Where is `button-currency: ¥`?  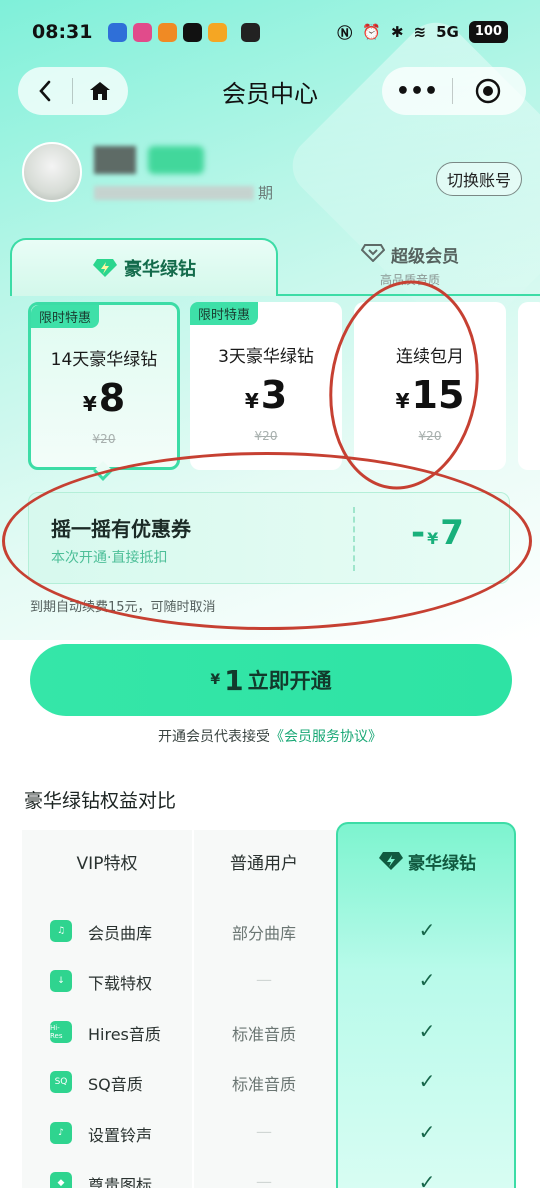 button-currency: ¥ is located at coordinates (215, 680).